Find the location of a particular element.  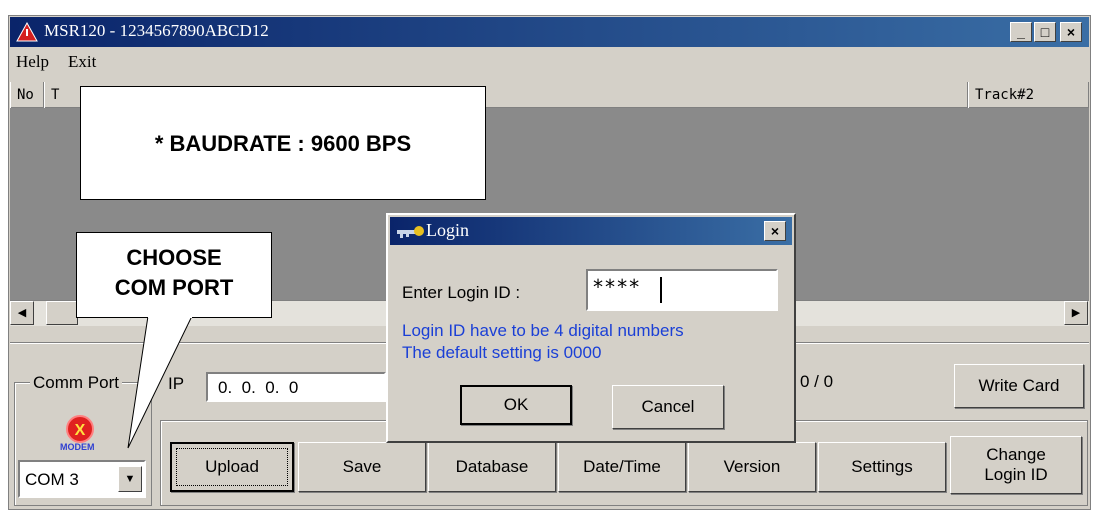

com-port-callout: CHOOSE COM PORT is located at coordinates (174, 275).